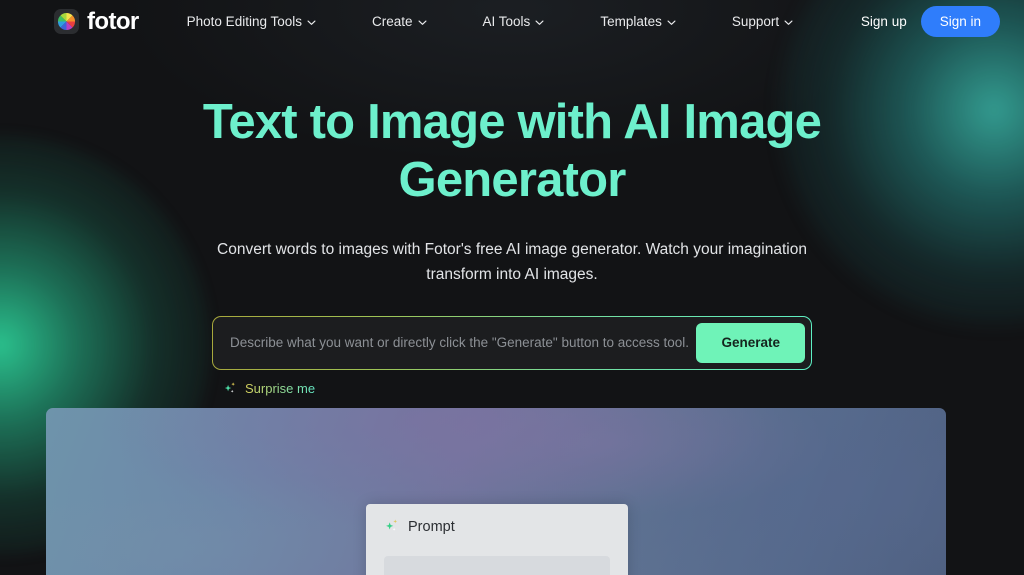 The height and width of the screenshot is (575, 1024). What do you see at coordinates (244, 21) in the screenshot?
I see `nav-item-label: Photo Editing Tools` at bounding box center [244, 21].